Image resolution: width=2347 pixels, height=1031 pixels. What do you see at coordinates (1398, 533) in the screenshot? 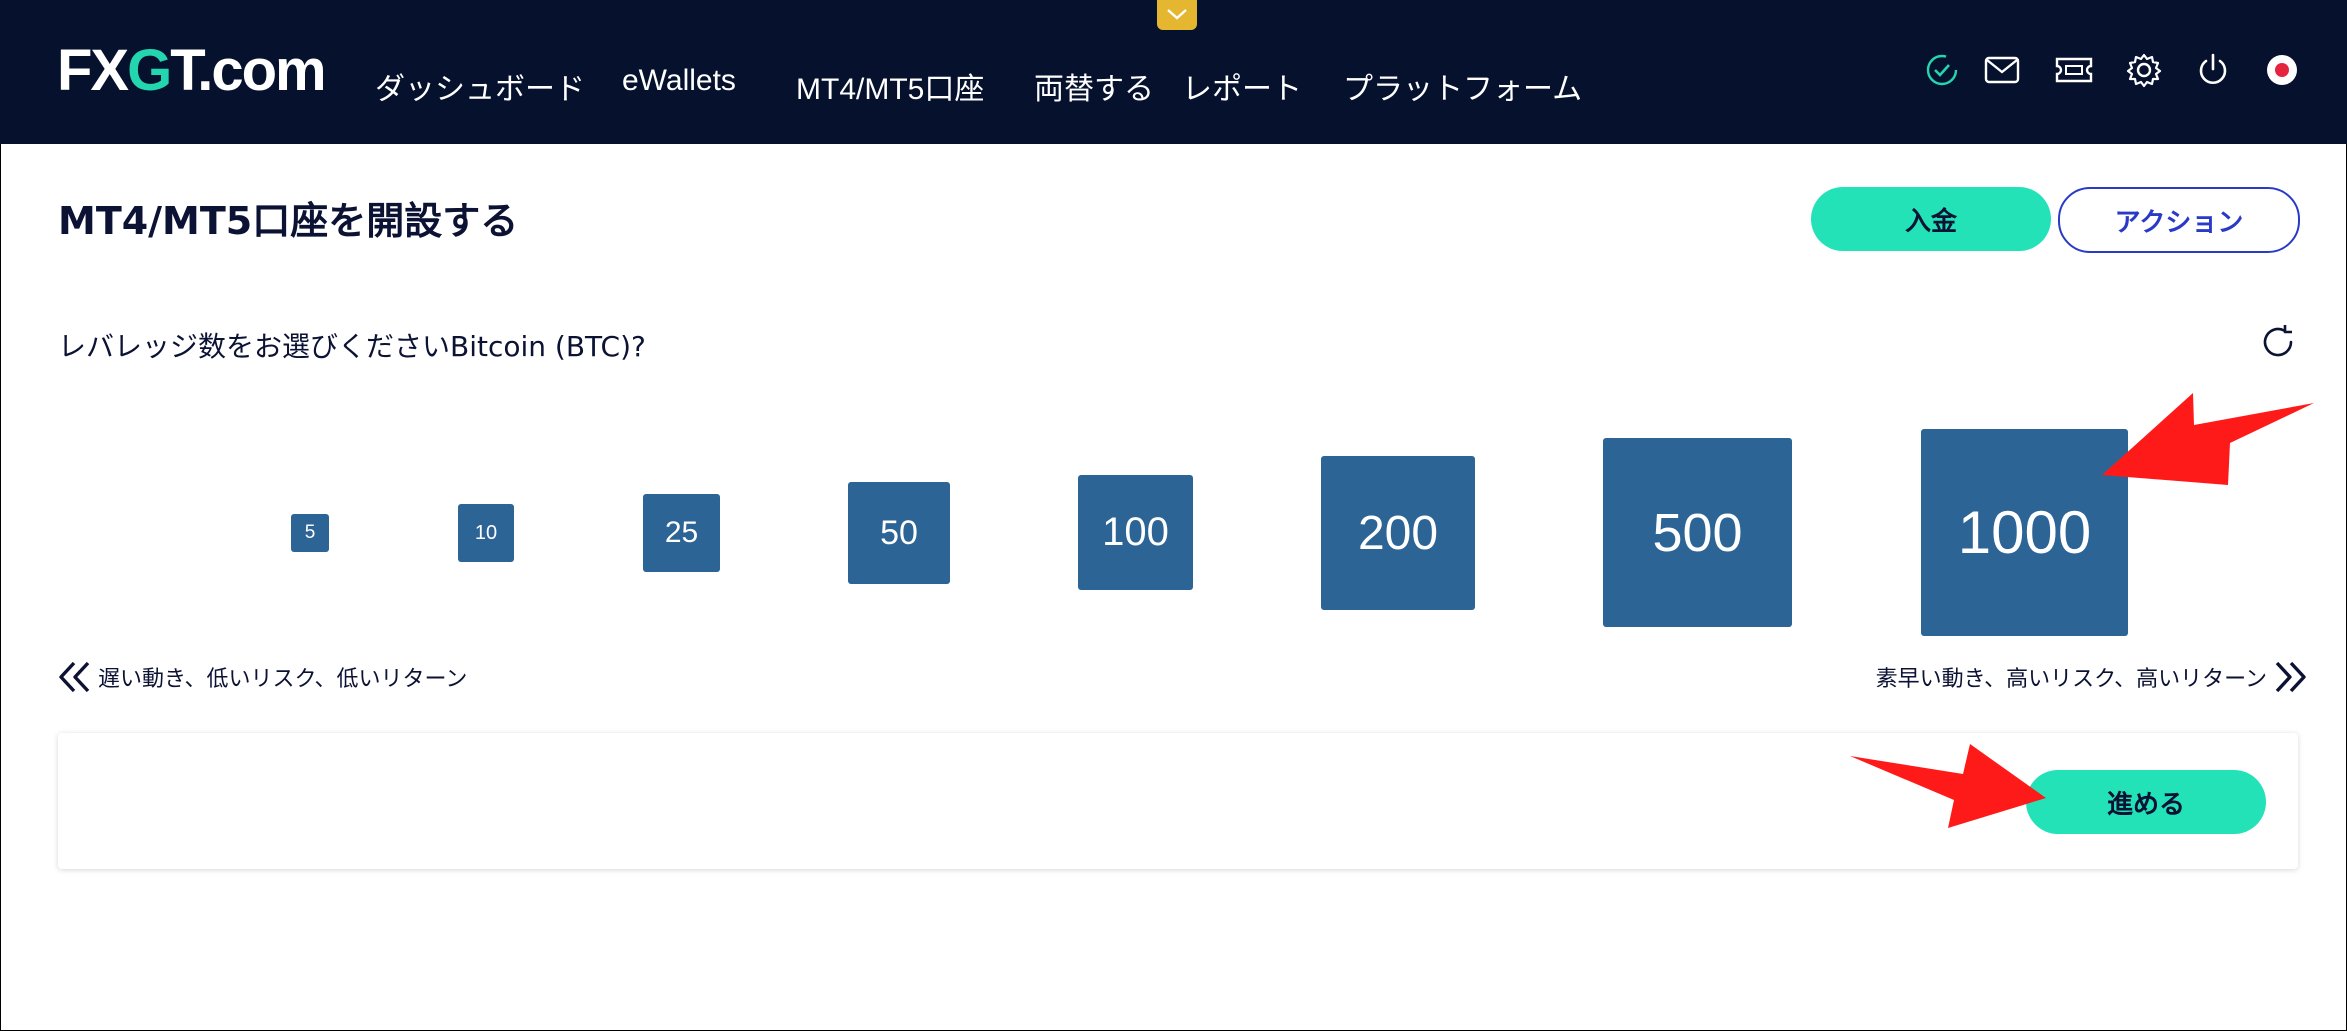
I see `leverage-option-200: 200` at bounding box center [1398, 533].